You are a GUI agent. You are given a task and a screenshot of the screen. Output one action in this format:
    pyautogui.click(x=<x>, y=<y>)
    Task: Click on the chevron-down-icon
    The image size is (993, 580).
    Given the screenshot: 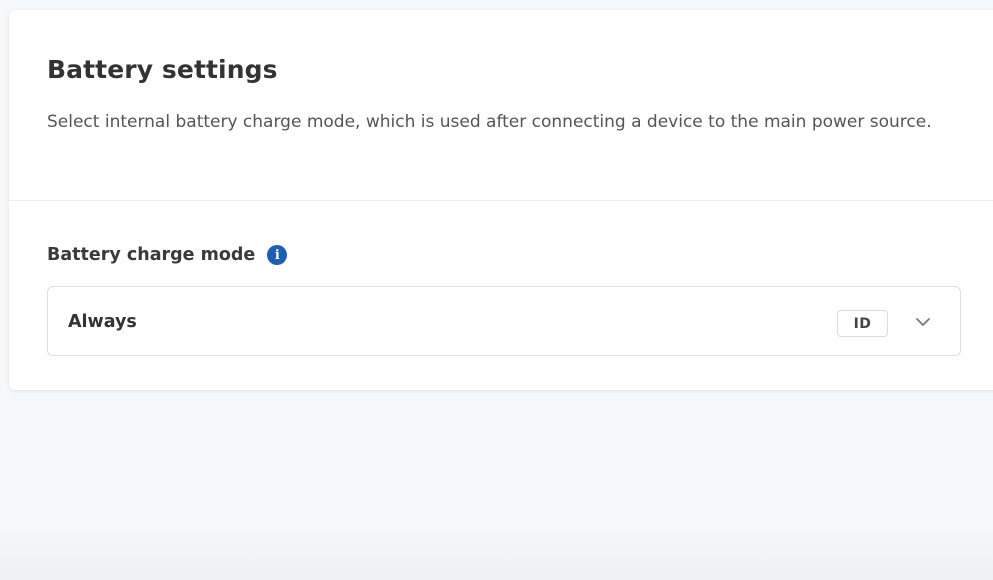 What is the action you would take?
    pyautogui.click(x=923, y=322)
    